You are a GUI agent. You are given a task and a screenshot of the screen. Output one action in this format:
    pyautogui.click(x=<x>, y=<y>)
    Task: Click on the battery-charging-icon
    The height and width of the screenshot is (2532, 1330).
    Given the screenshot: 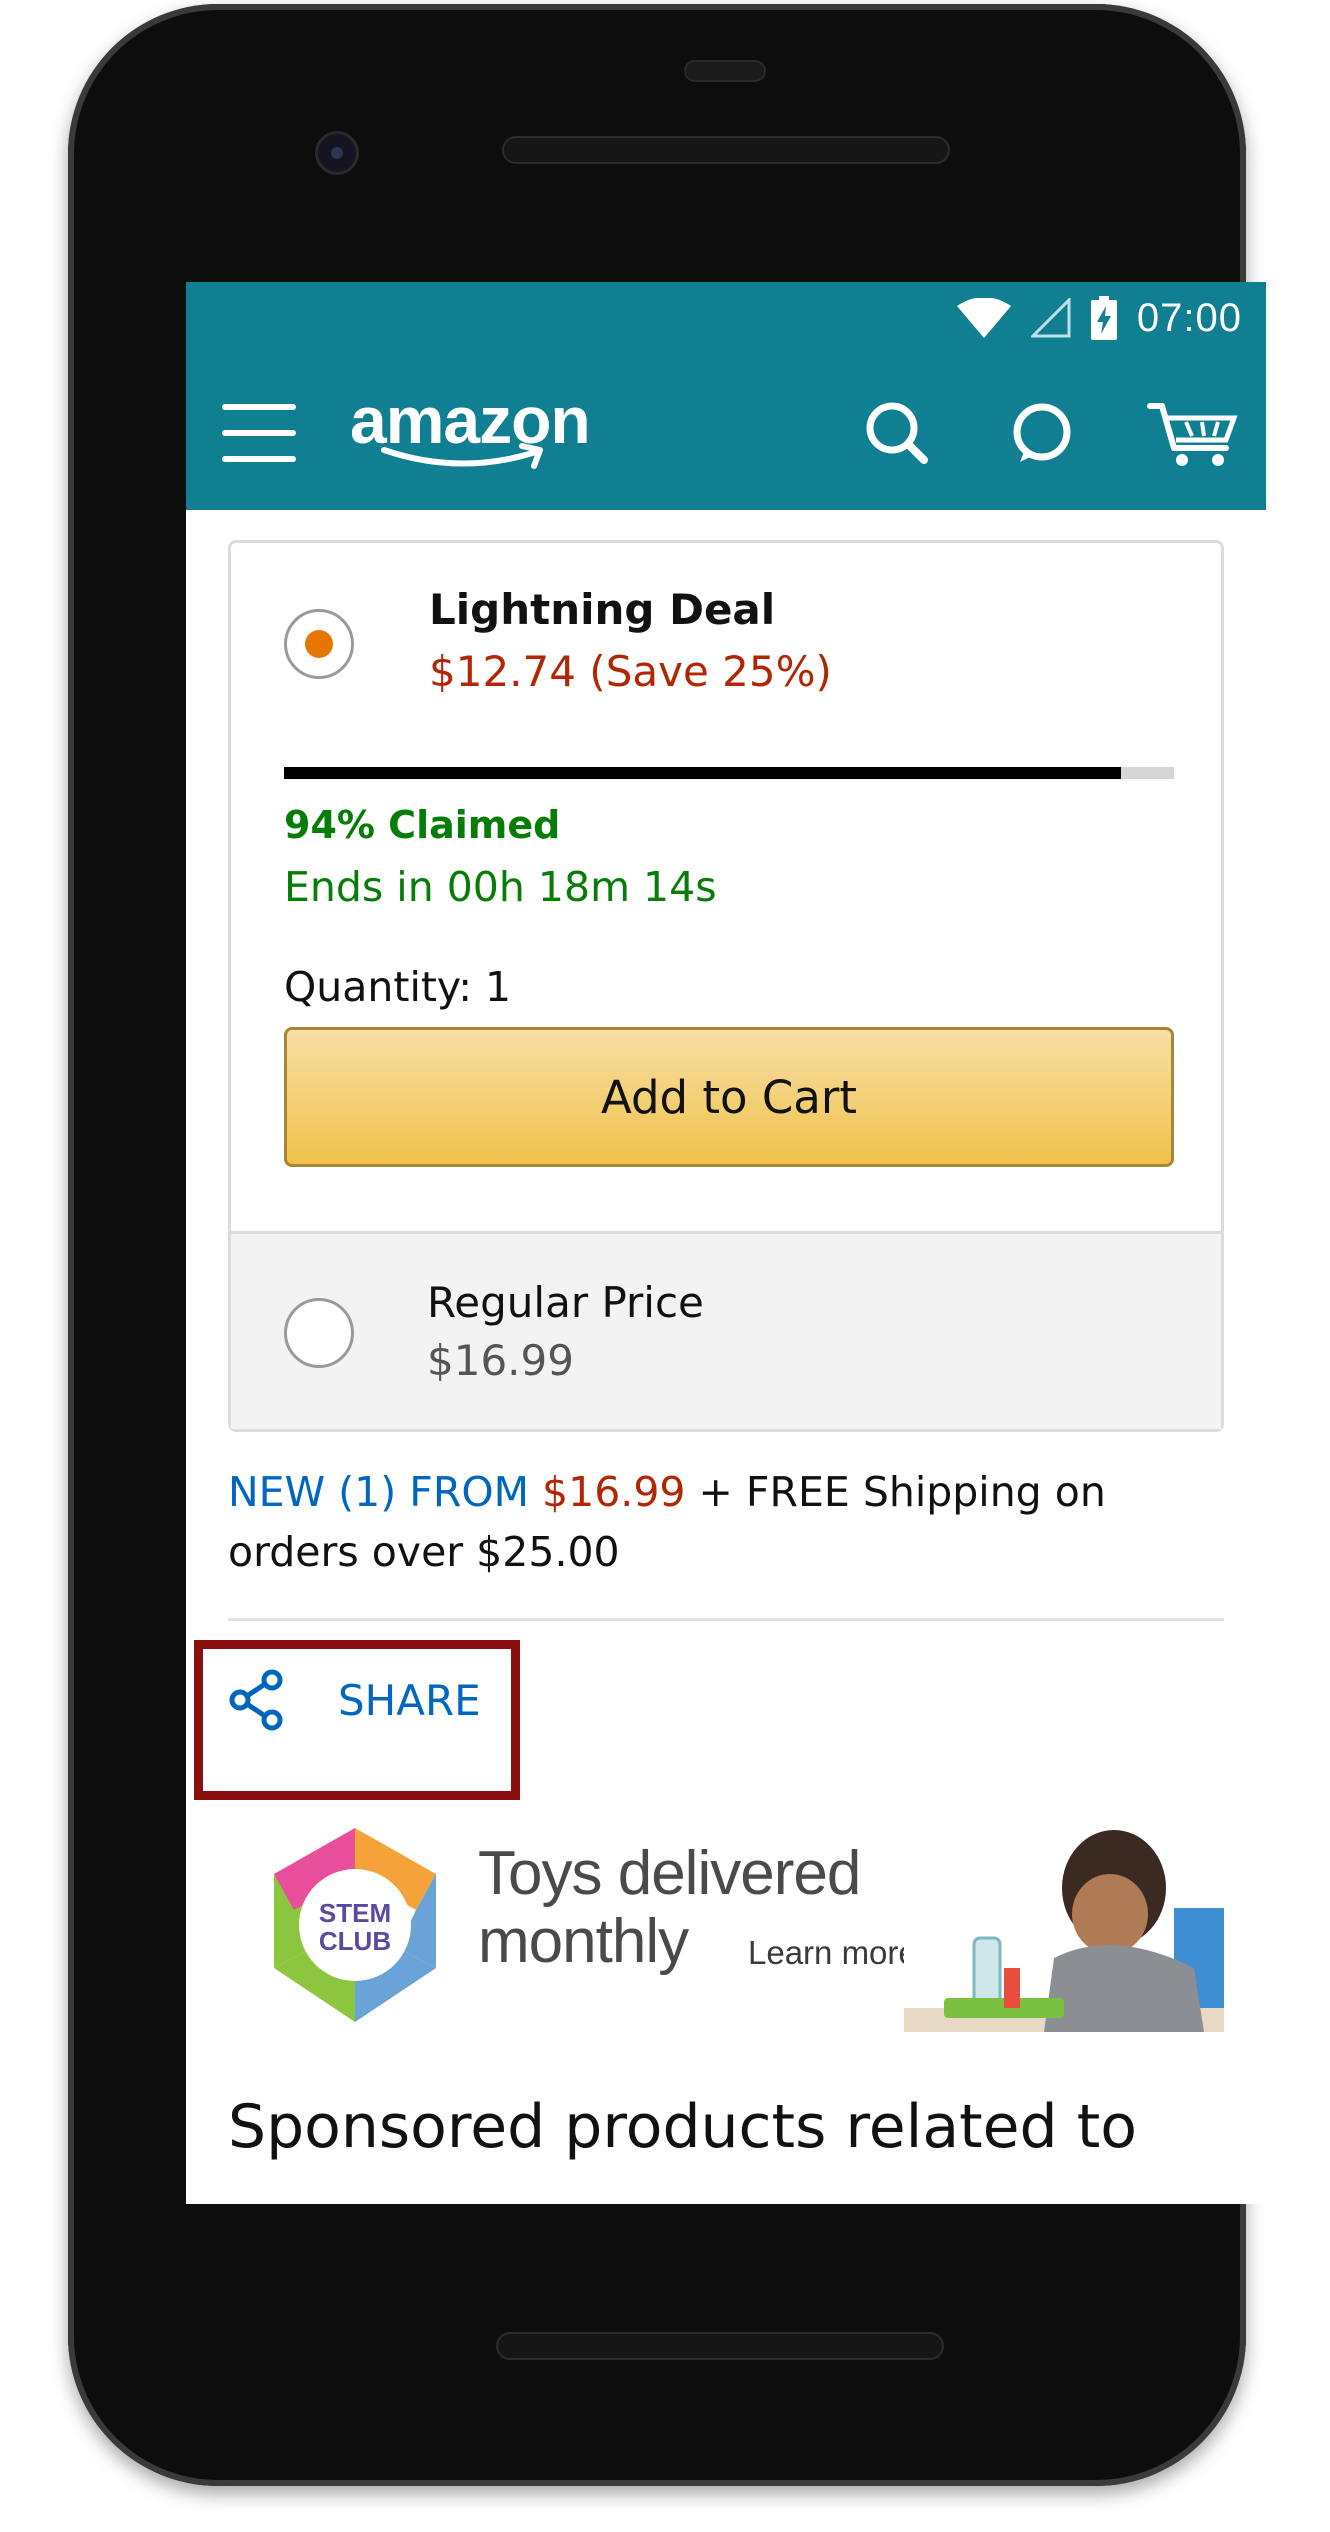 What is the action you would take?
    pyautogui.click(x=1103, y=318)
    